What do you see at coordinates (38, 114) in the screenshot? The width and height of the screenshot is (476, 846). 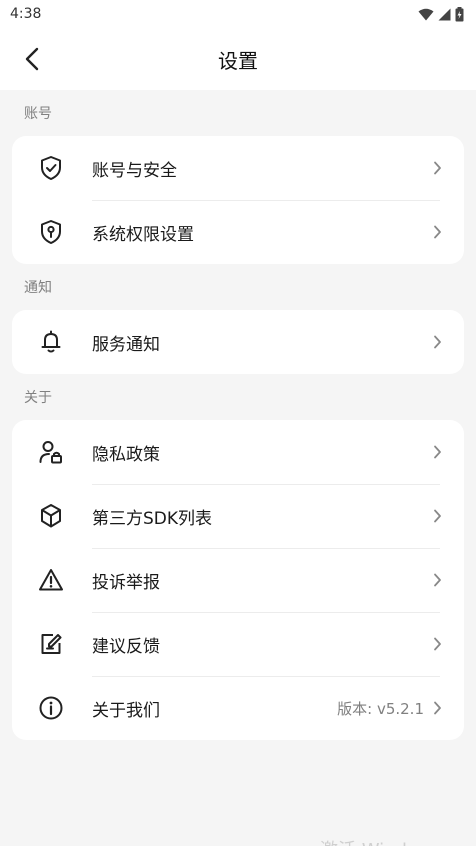 I see `section-label-account: 账号` at bounding box center [38, 114].